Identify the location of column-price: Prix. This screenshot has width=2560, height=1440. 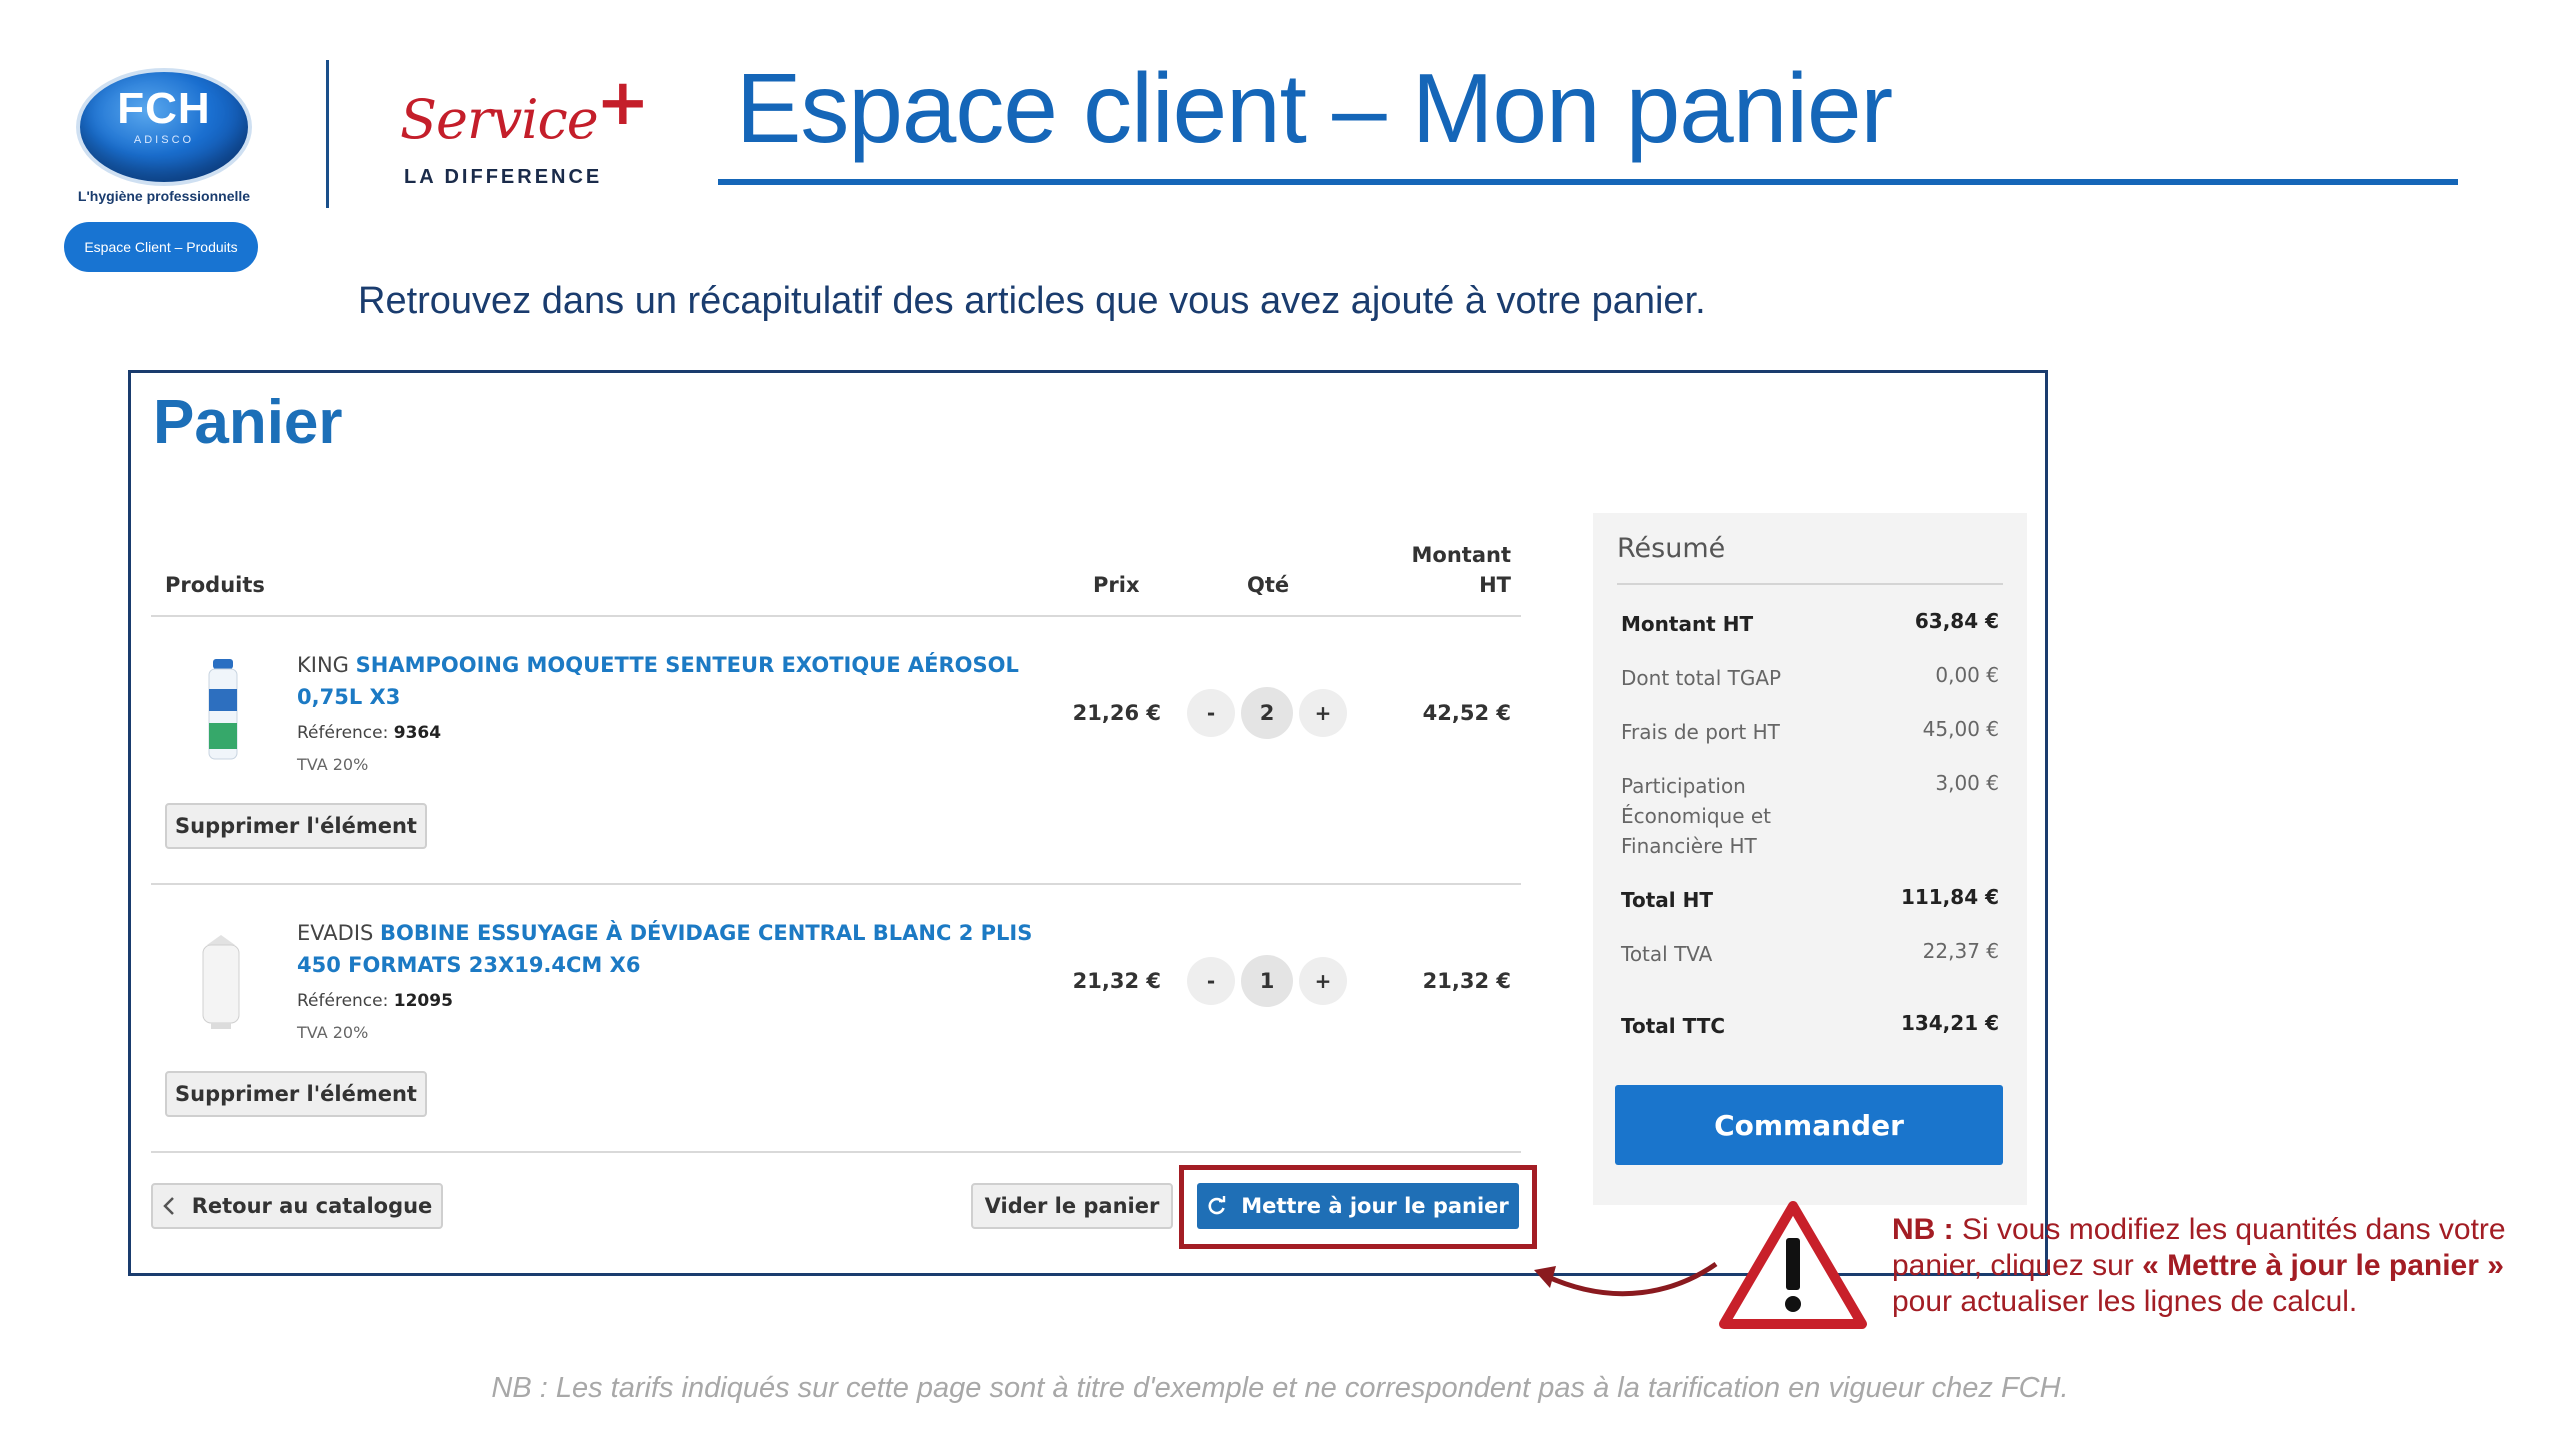
(1116, 585).